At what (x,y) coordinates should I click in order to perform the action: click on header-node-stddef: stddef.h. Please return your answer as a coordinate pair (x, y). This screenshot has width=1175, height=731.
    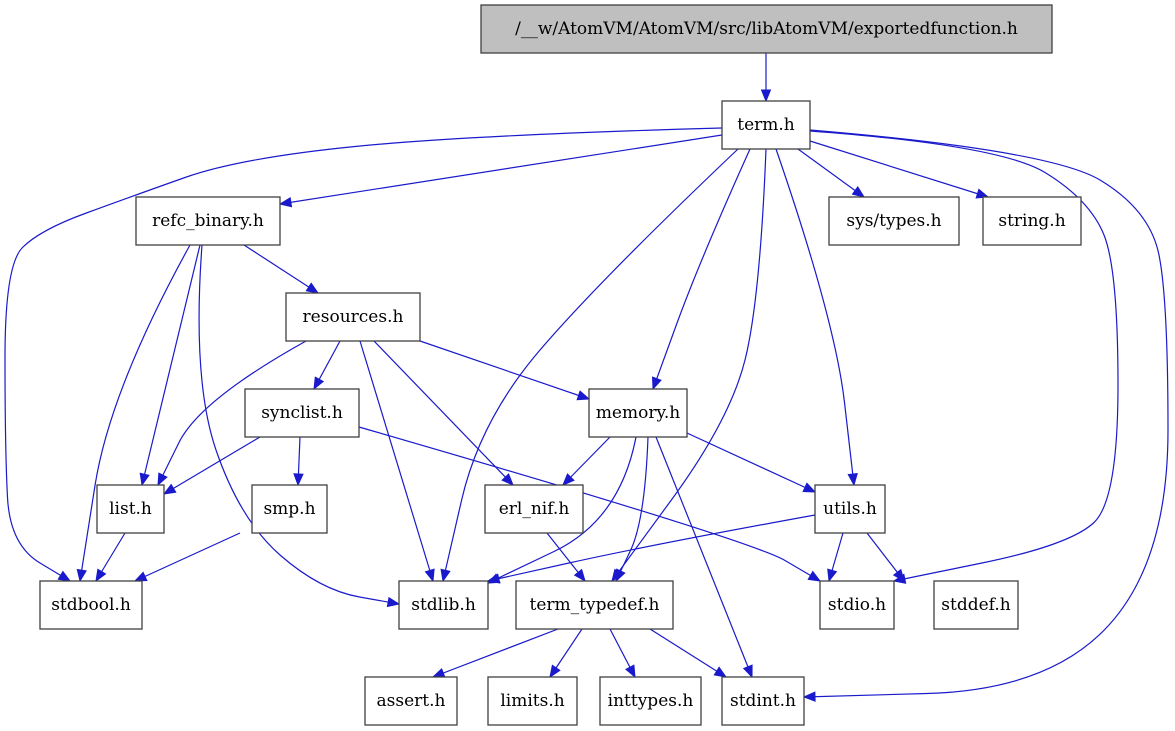
    Looking at the image, I should click on (976, 605).